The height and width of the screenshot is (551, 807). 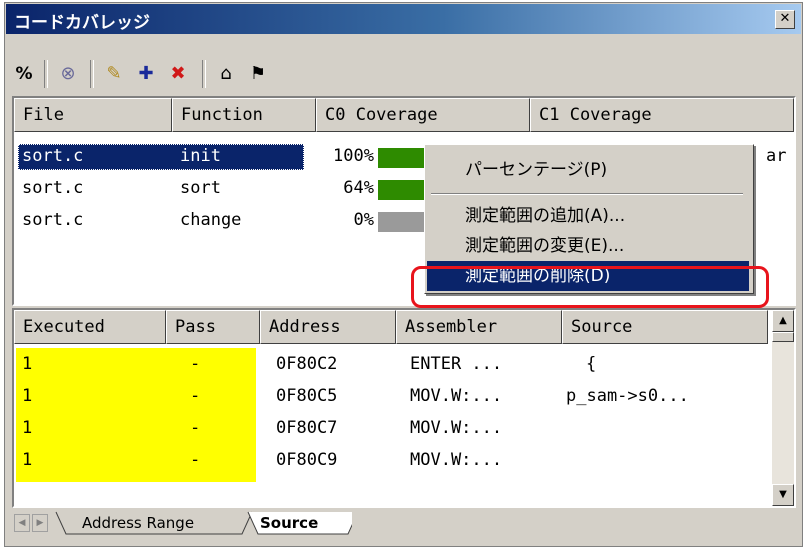 I want to click on add-range-icon: ✚, so click(x=146, y=74).